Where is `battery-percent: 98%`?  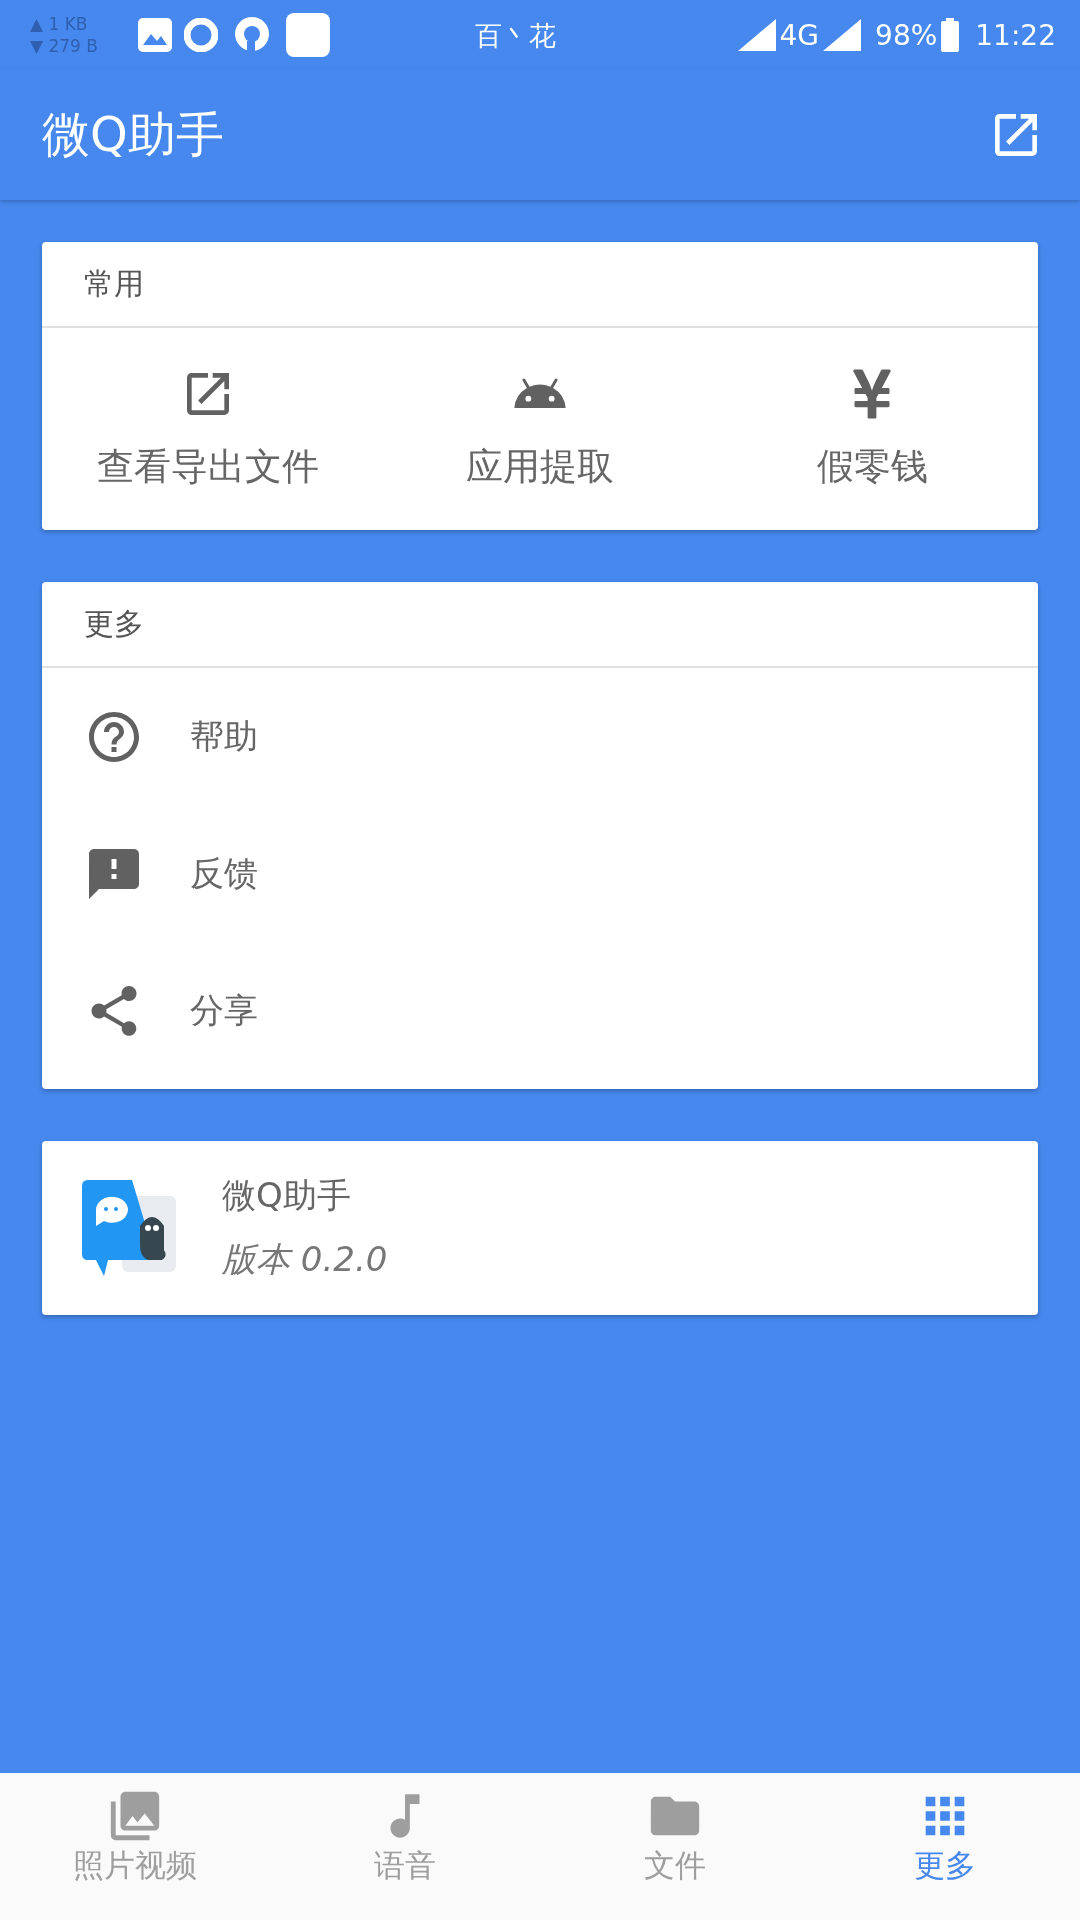
battery-percent: 98% is located at coordinates (906, 35).